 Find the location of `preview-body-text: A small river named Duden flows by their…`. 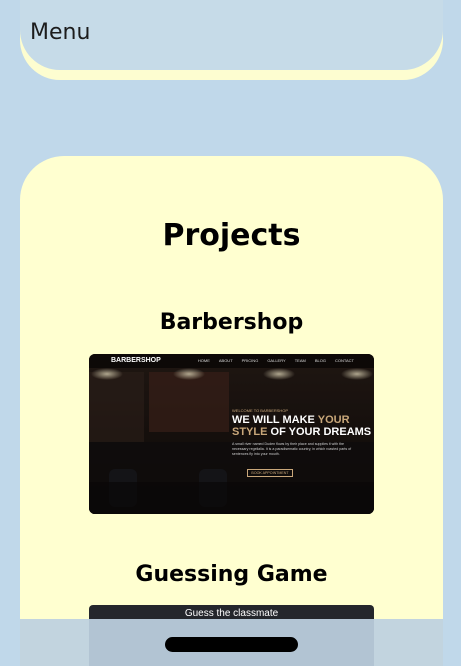

preview-body-text: A small river named Duden flows by their… is located at coordinates (292, 449).